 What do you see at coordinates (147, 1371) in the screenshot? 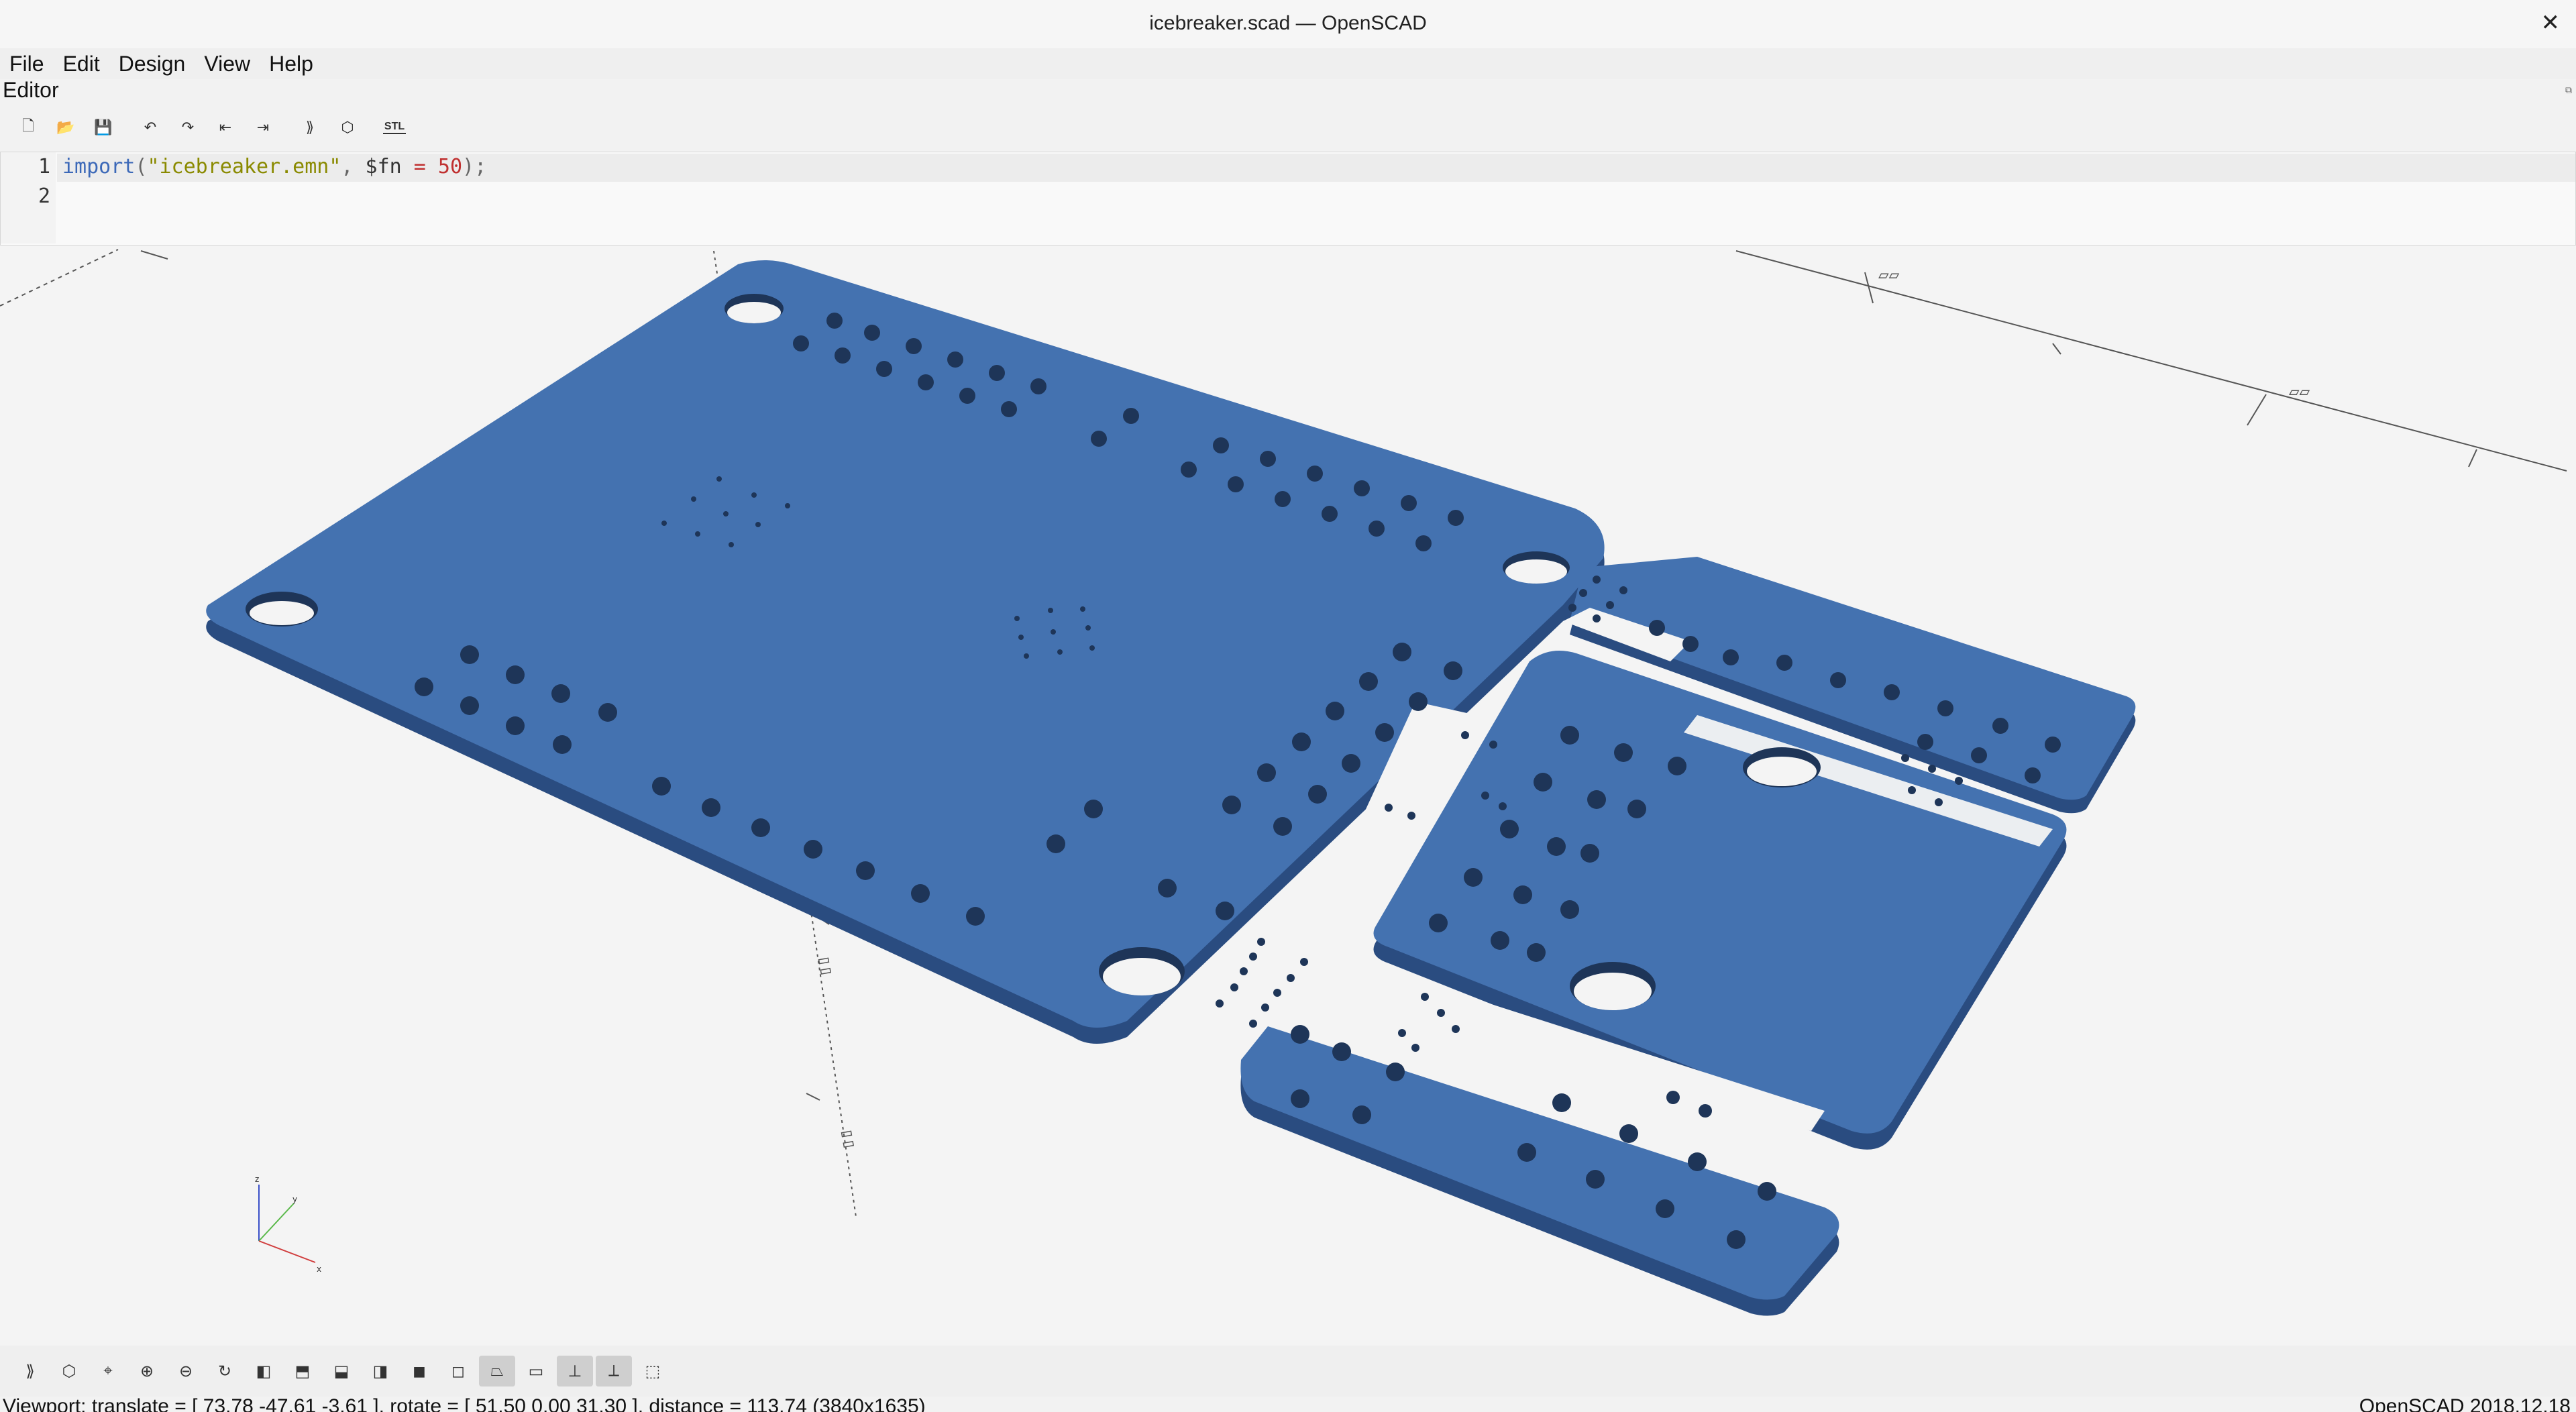
I see `zoom-in-icon: ⊕` at bounding box center [147, 1371].